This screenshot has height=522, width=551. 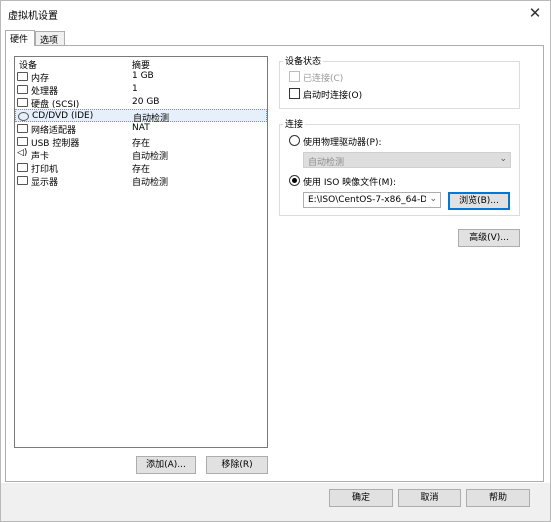 I want to click on iso-radio, so click(x=294, y=180).